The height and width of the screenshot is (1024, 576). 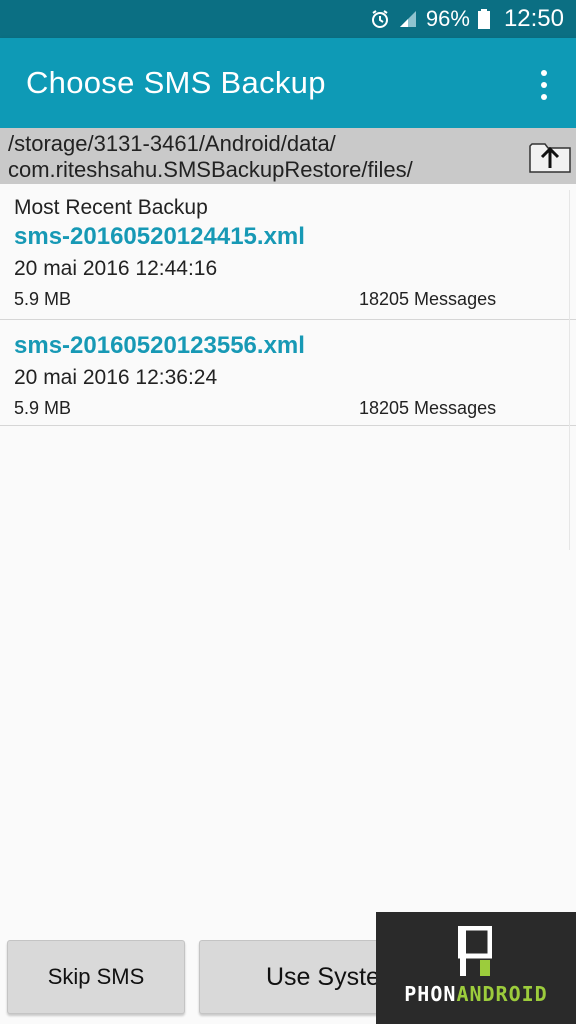 What do you see at coordinates (159, 345) in the screenshot?
I see `backup-filename: sms-20160520123556.xml` at bounding box center [159, 345].